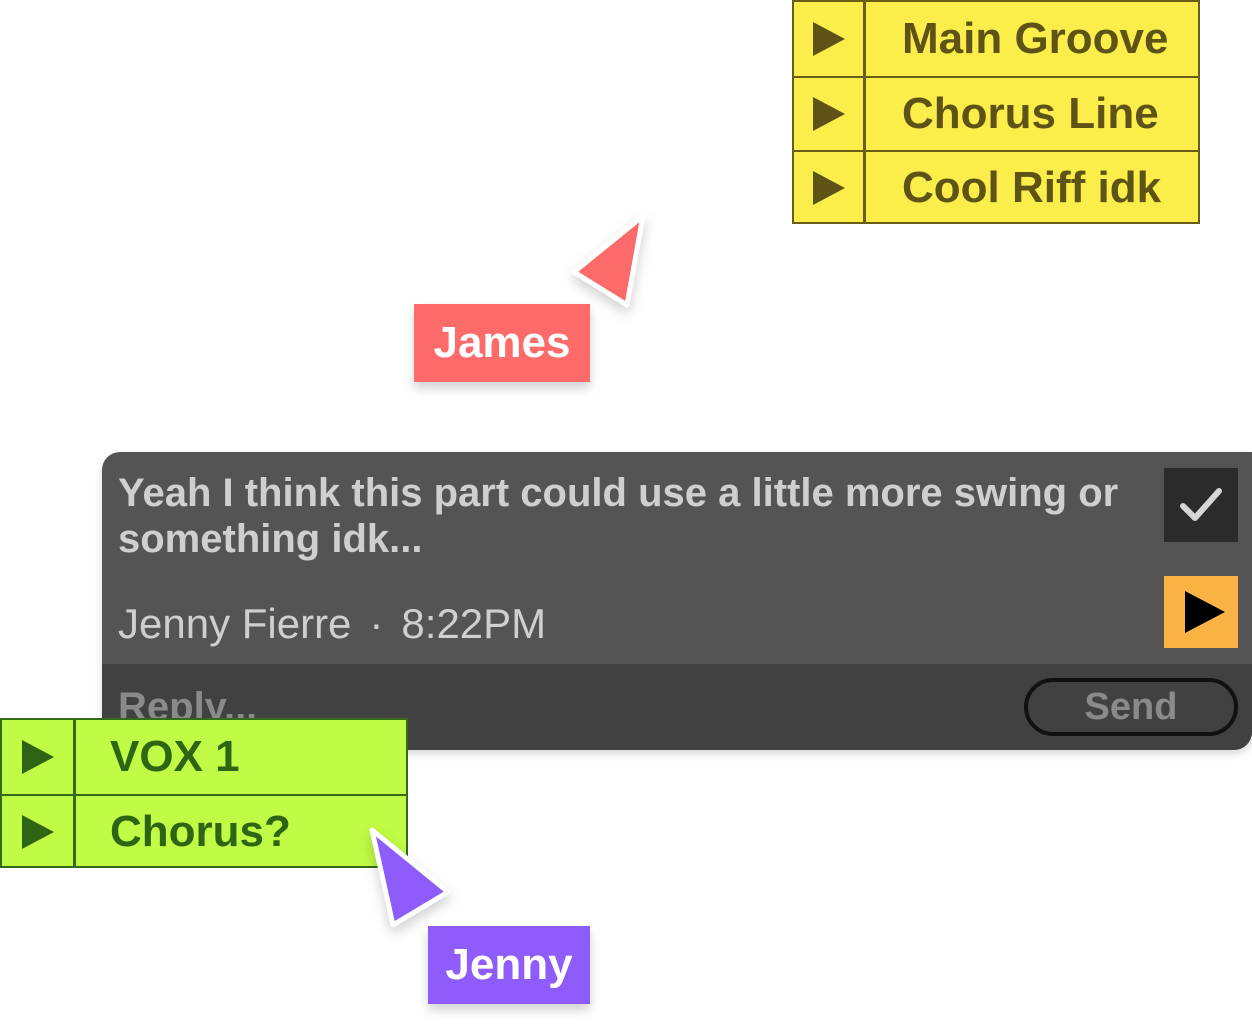  I want to click on clip-row-vox-1: VOX 1, so click(204, 757).